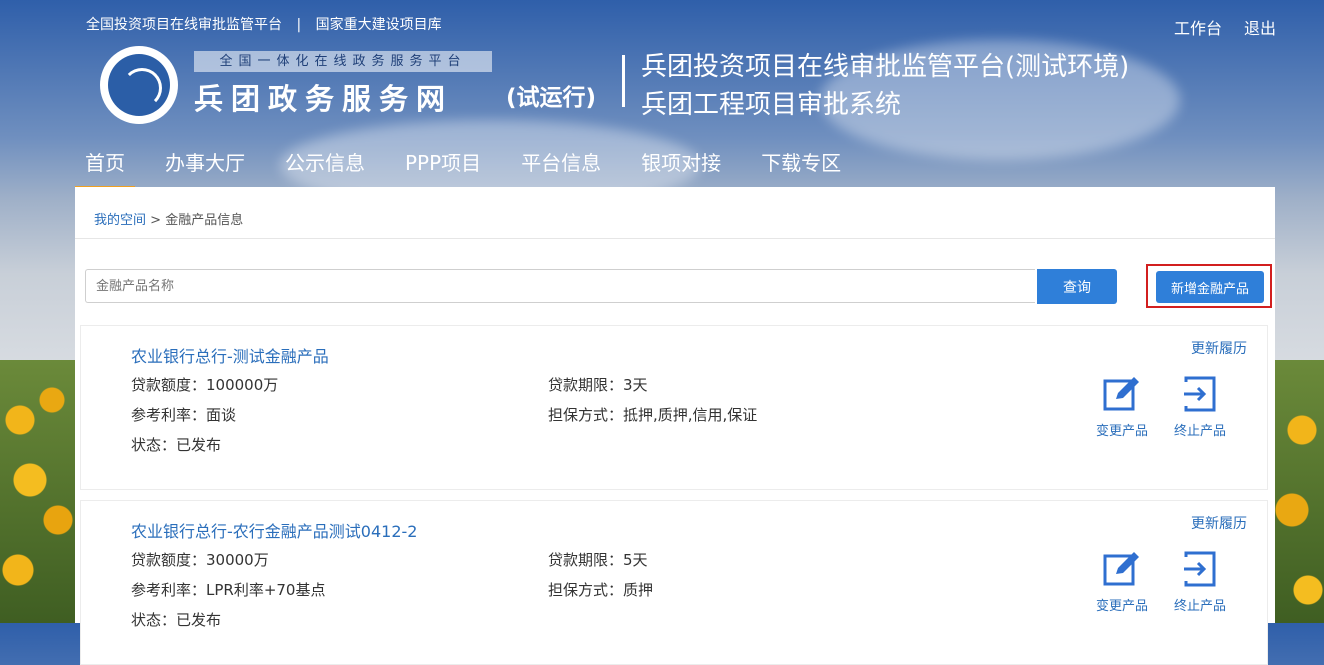  I want to click on platform-subtitle: 兵团工程项目审批系统, so click(771, 105).